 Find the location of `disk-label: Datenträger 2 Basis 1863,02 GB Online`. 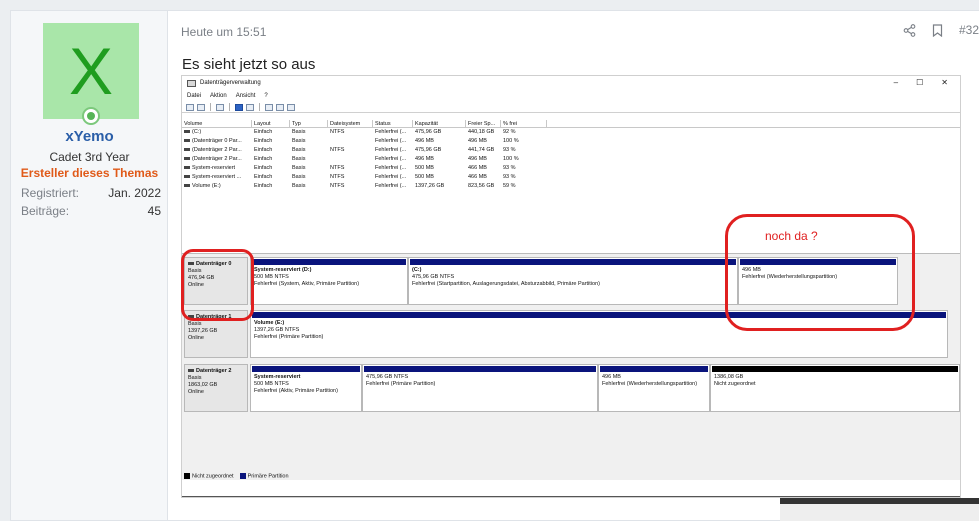

disk-label: Datenträger 2 Basis 1863,02 GB Online is located at coordinates (216, 388).